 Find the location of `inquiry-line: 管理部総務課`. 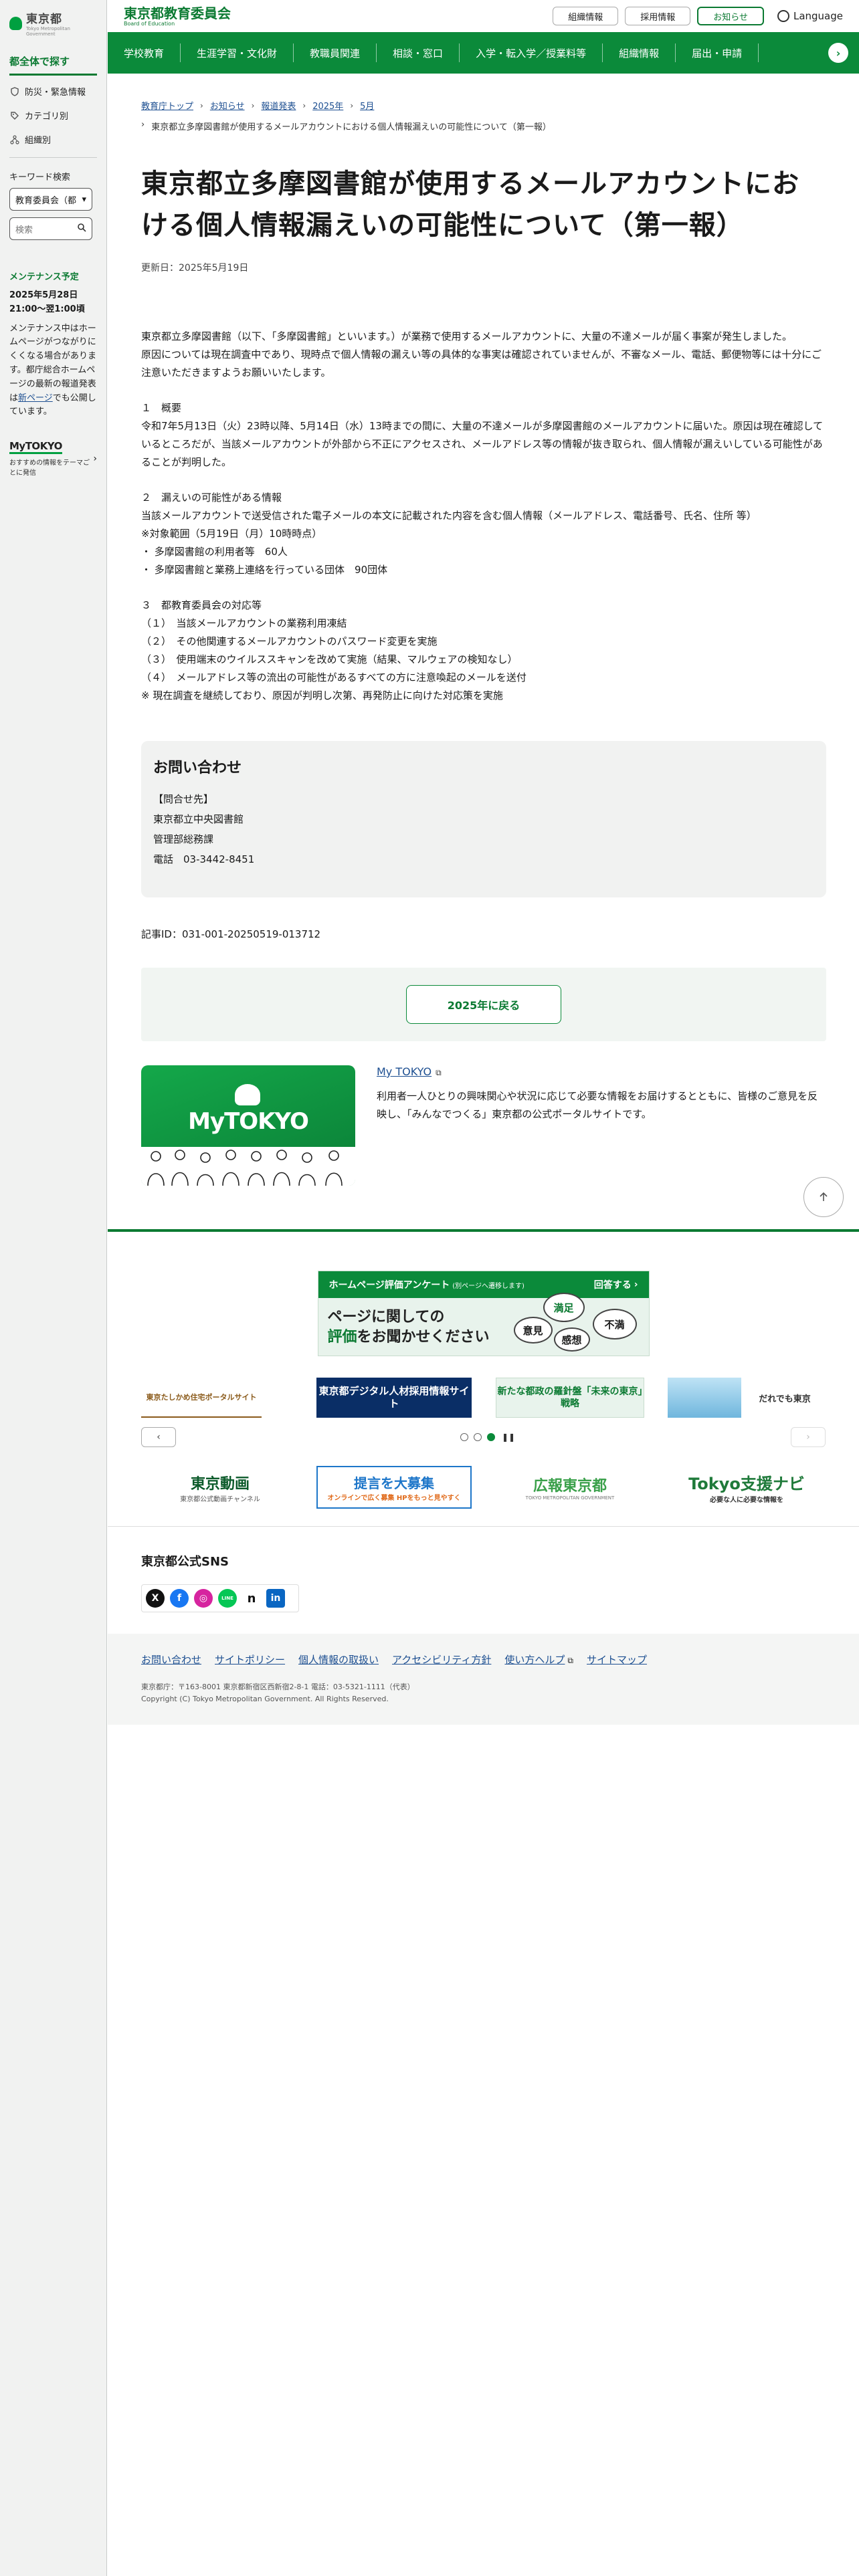

inquiry-line: 管理部総務課 is located at coordinates (183, 839).